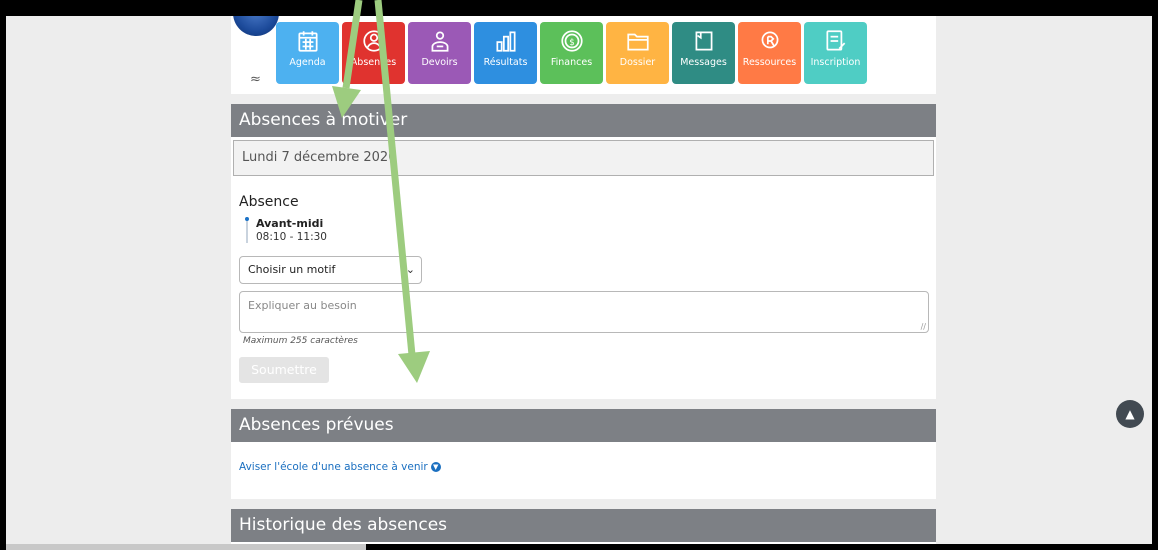 The height and width of the screenshot is (550, 1158). What do you see at coordinates (571, 53) in the screenshot?
I see `nav-tile-finances: $ Finances` at bounding box center [571, 53].